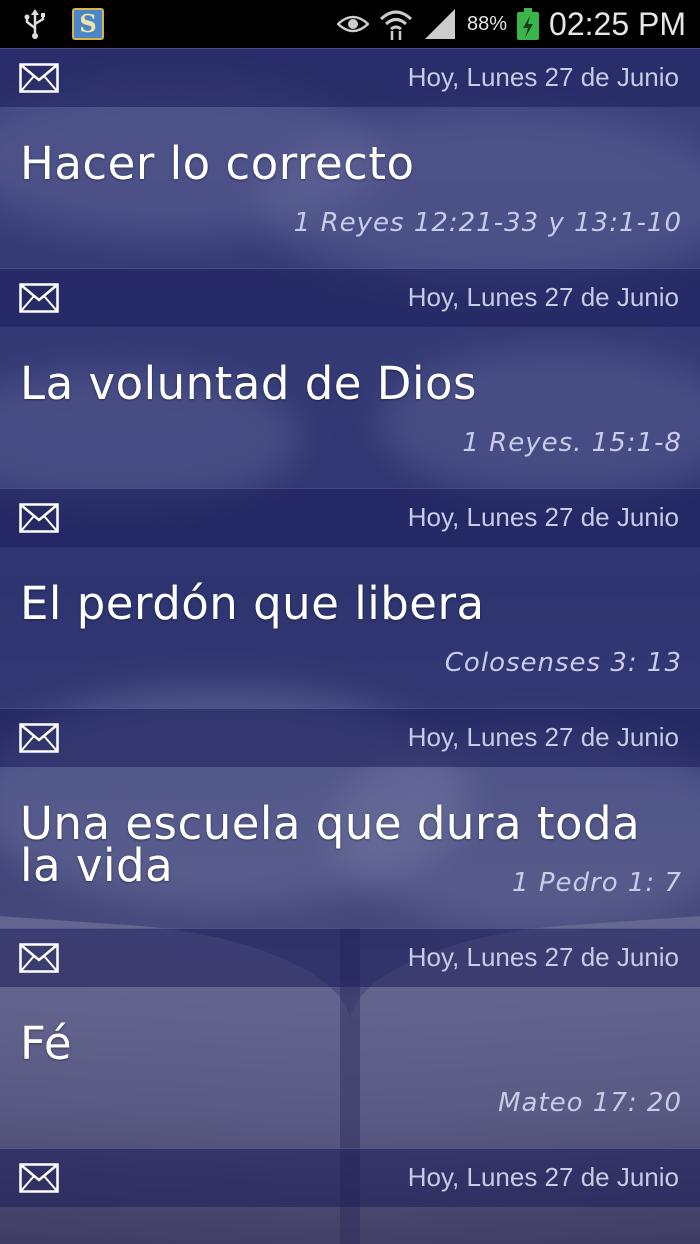  I want to click on battery-percent: 88%, so click(487, 23).